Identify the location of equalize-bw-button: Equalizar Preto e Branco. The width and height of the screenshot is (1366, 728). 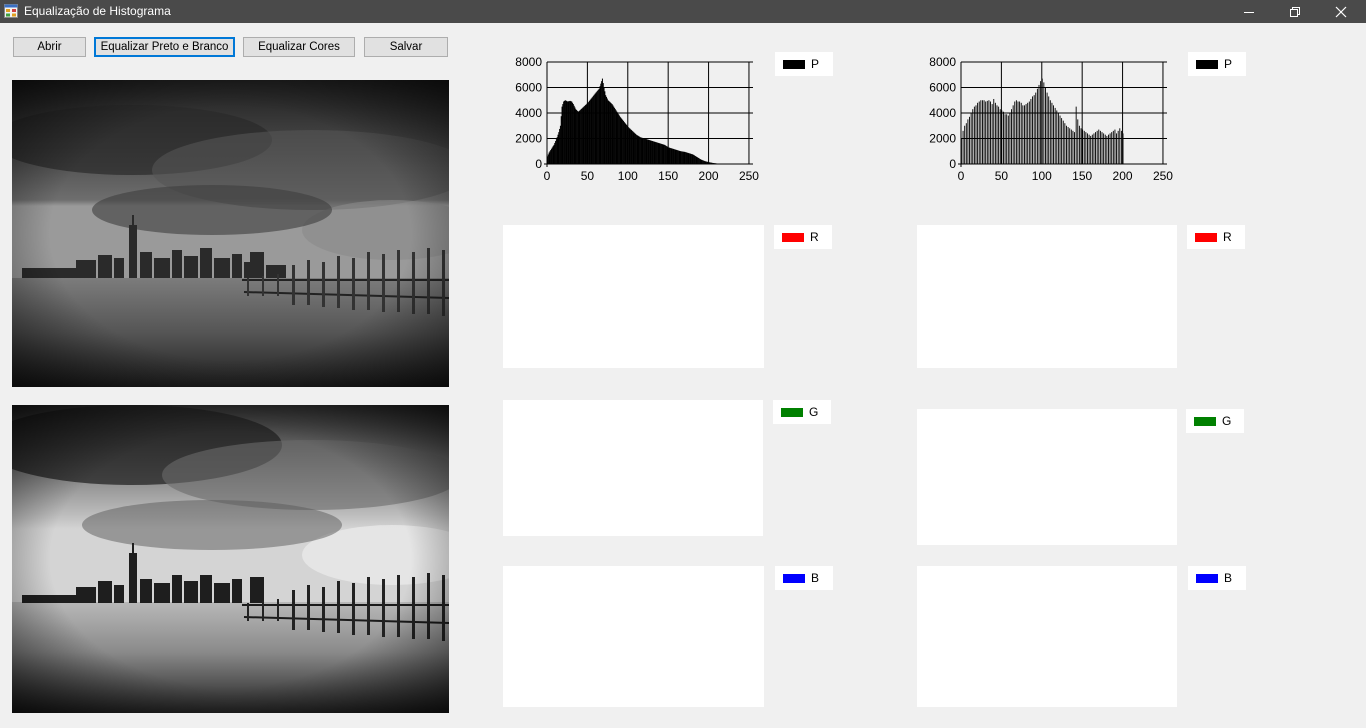
(164, 47).